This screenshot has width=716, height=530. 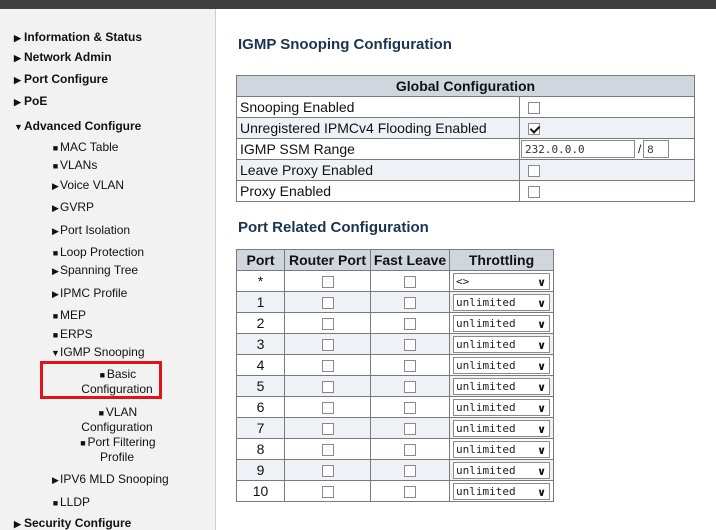 What do you see at coordinates (72, 207) in the screenshot?
I see `sidebar-item-gvrp: ▶GVRP` at bounding box center [72, 207].